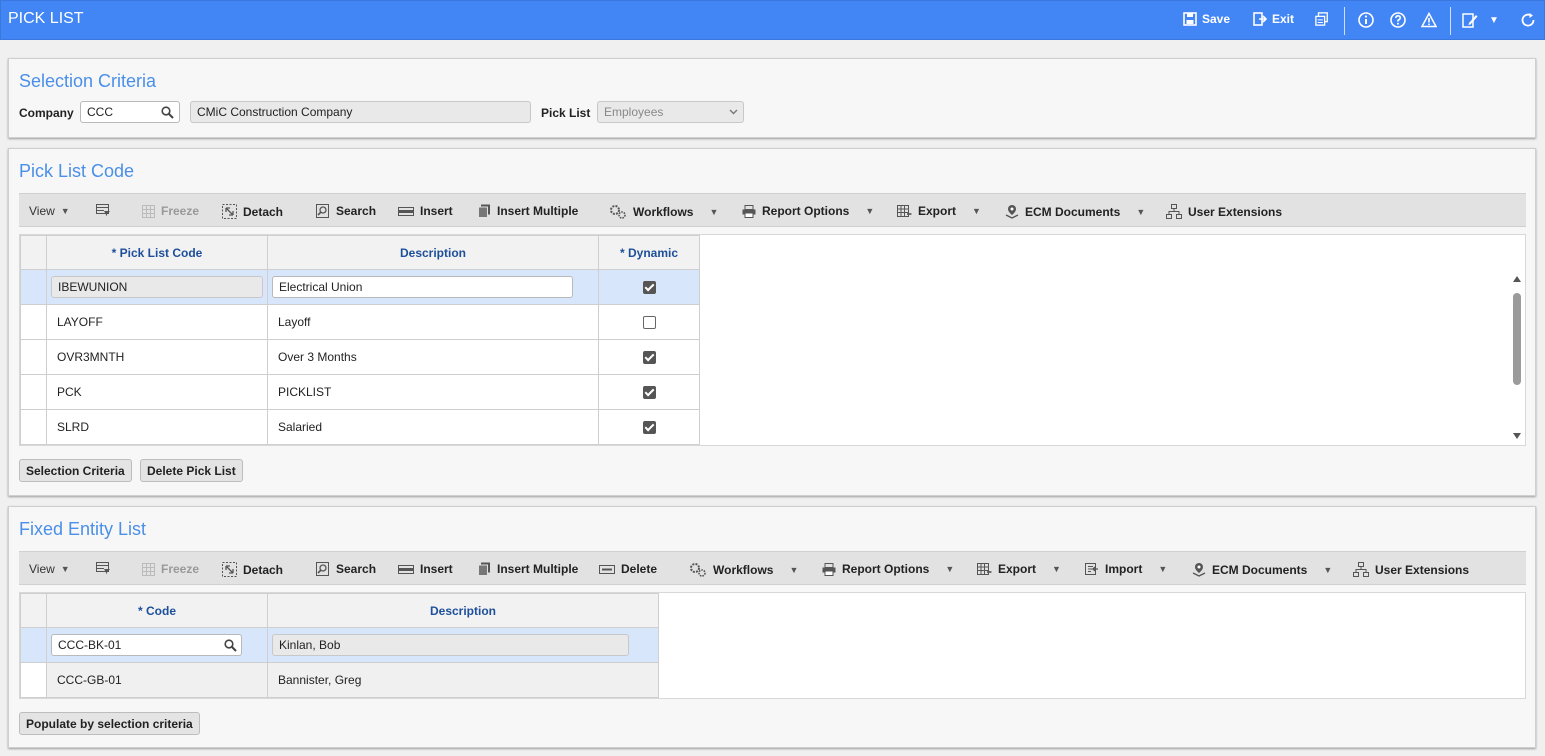  What do you see at coordinates (130, 112) in the screenshot?
I see `company-field: CCC` at bounding box center [130, 112].